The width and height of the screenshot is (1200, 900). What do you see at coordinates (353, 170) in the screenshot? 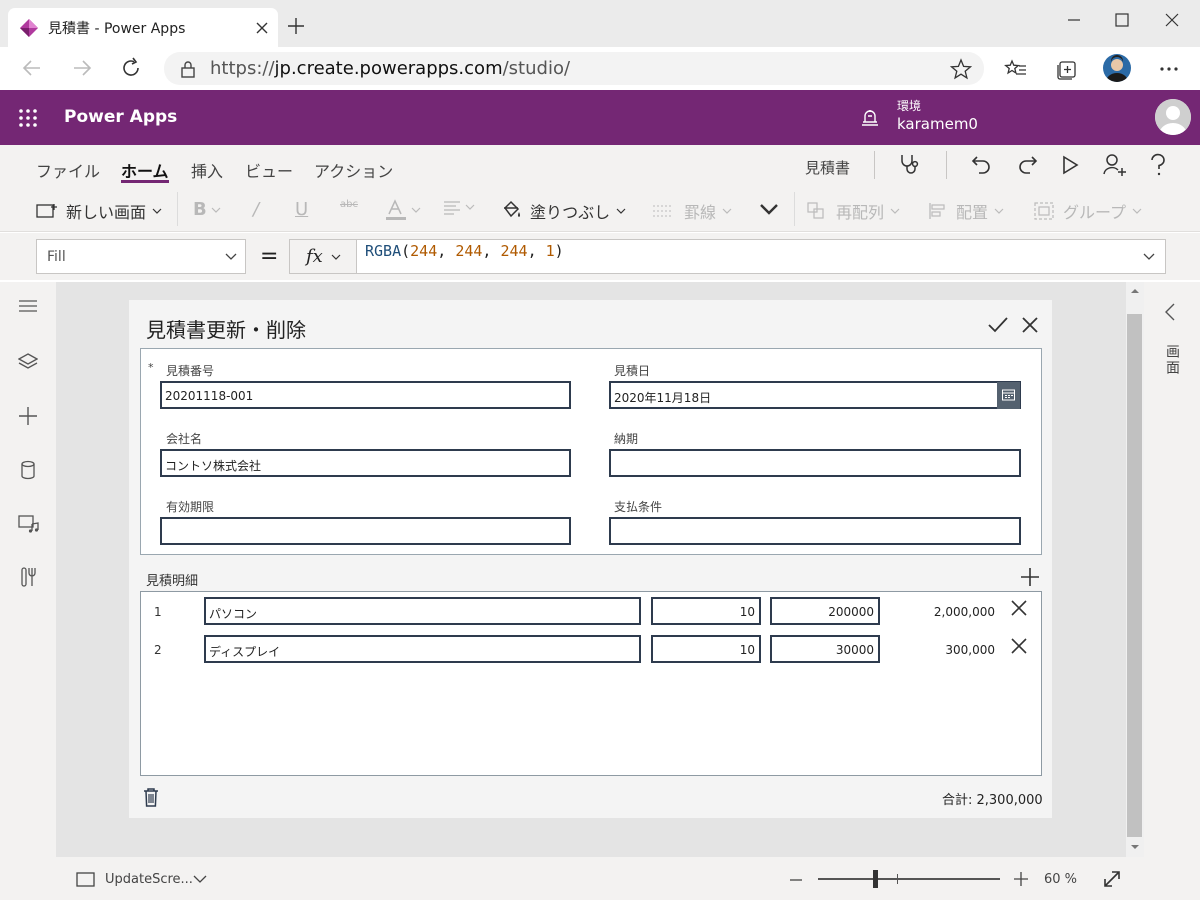
I see `menu-action: アクション` at bounding box center [353, 170].